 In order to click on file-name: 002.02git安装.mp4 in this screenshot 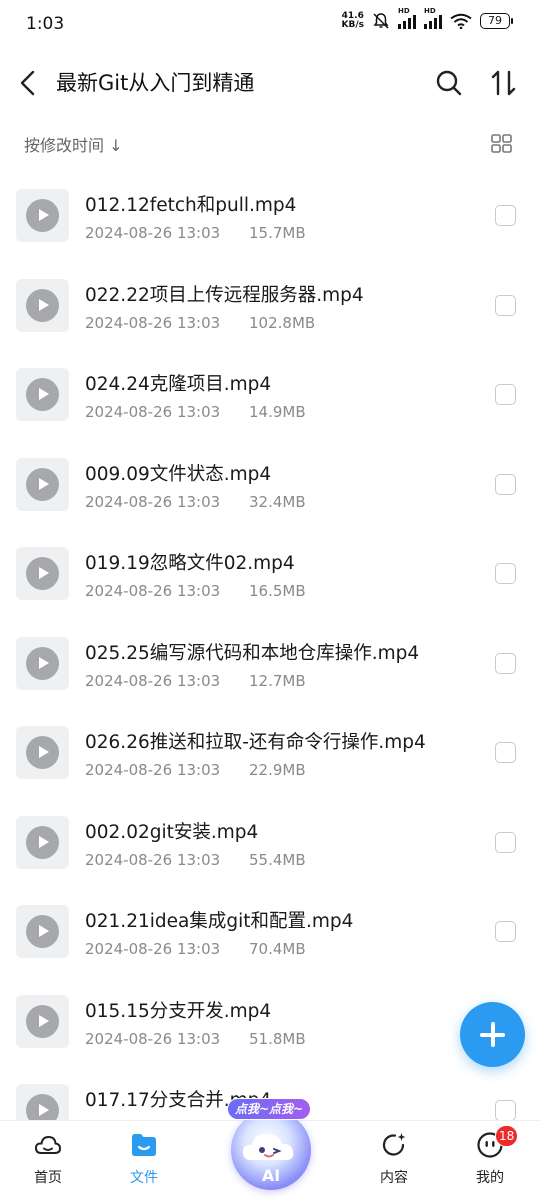, I will do `click(172, 832)`.